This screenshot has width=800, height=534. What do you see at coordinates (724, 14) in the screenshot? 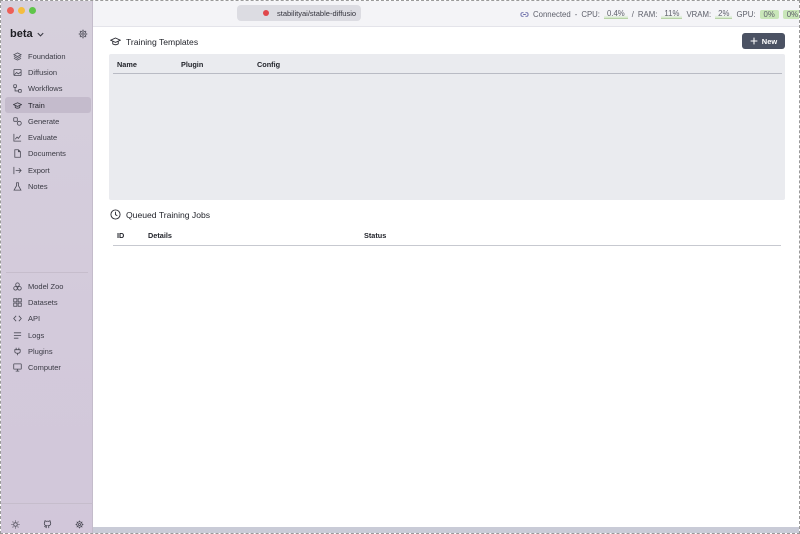
I see `vram-value: 2%` at bounding box center [724, 14].